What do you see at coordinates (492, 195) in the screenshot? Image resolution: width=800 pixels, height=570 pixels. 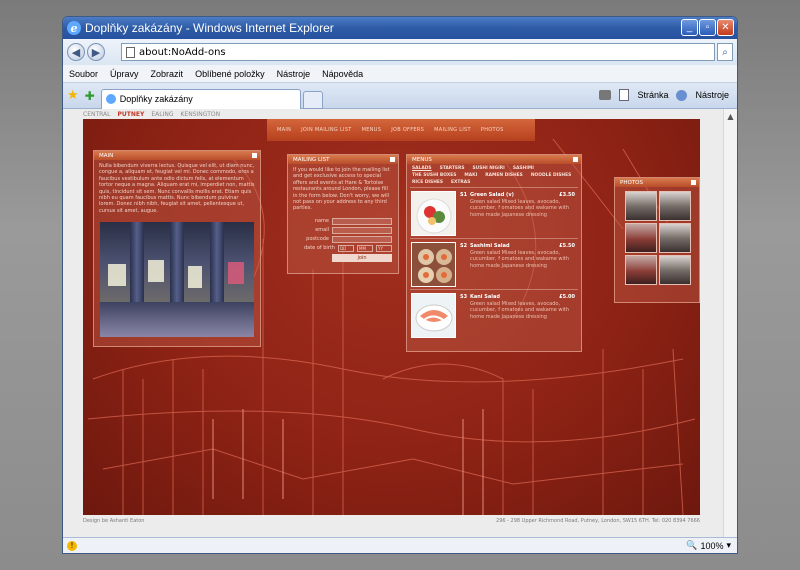 I see `dish-name: Green Salad (v)` at bounding box center [492, 195].